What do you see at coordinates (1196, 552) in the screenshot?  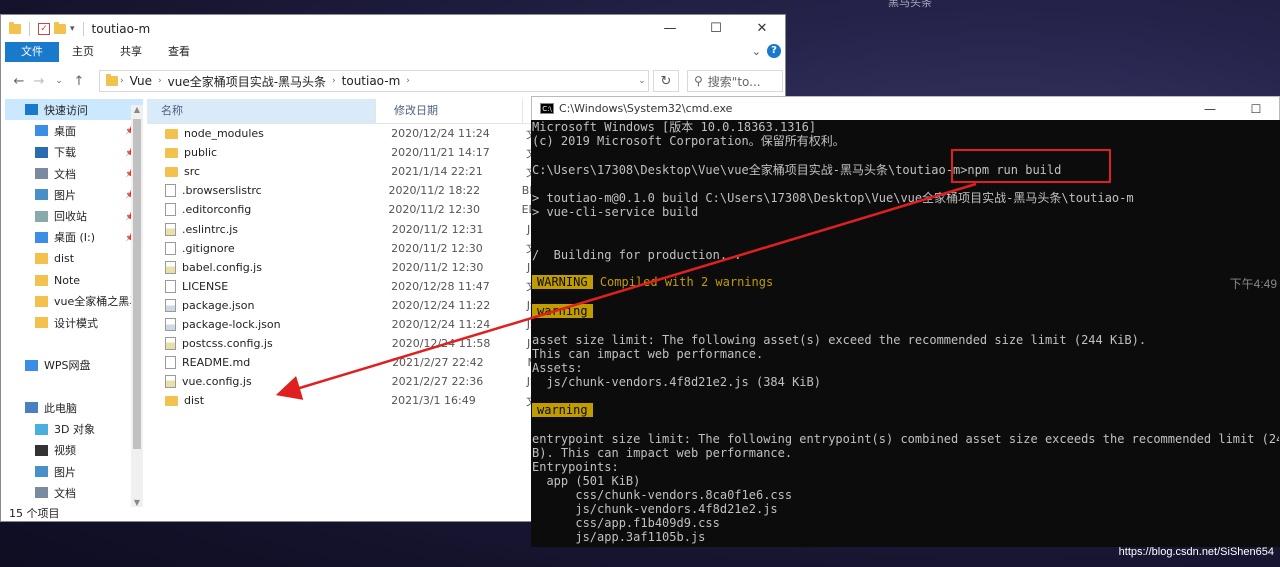 I see `watermark: https://blog.csdn.net/SiShen654` at bounding box center [1196, 552].